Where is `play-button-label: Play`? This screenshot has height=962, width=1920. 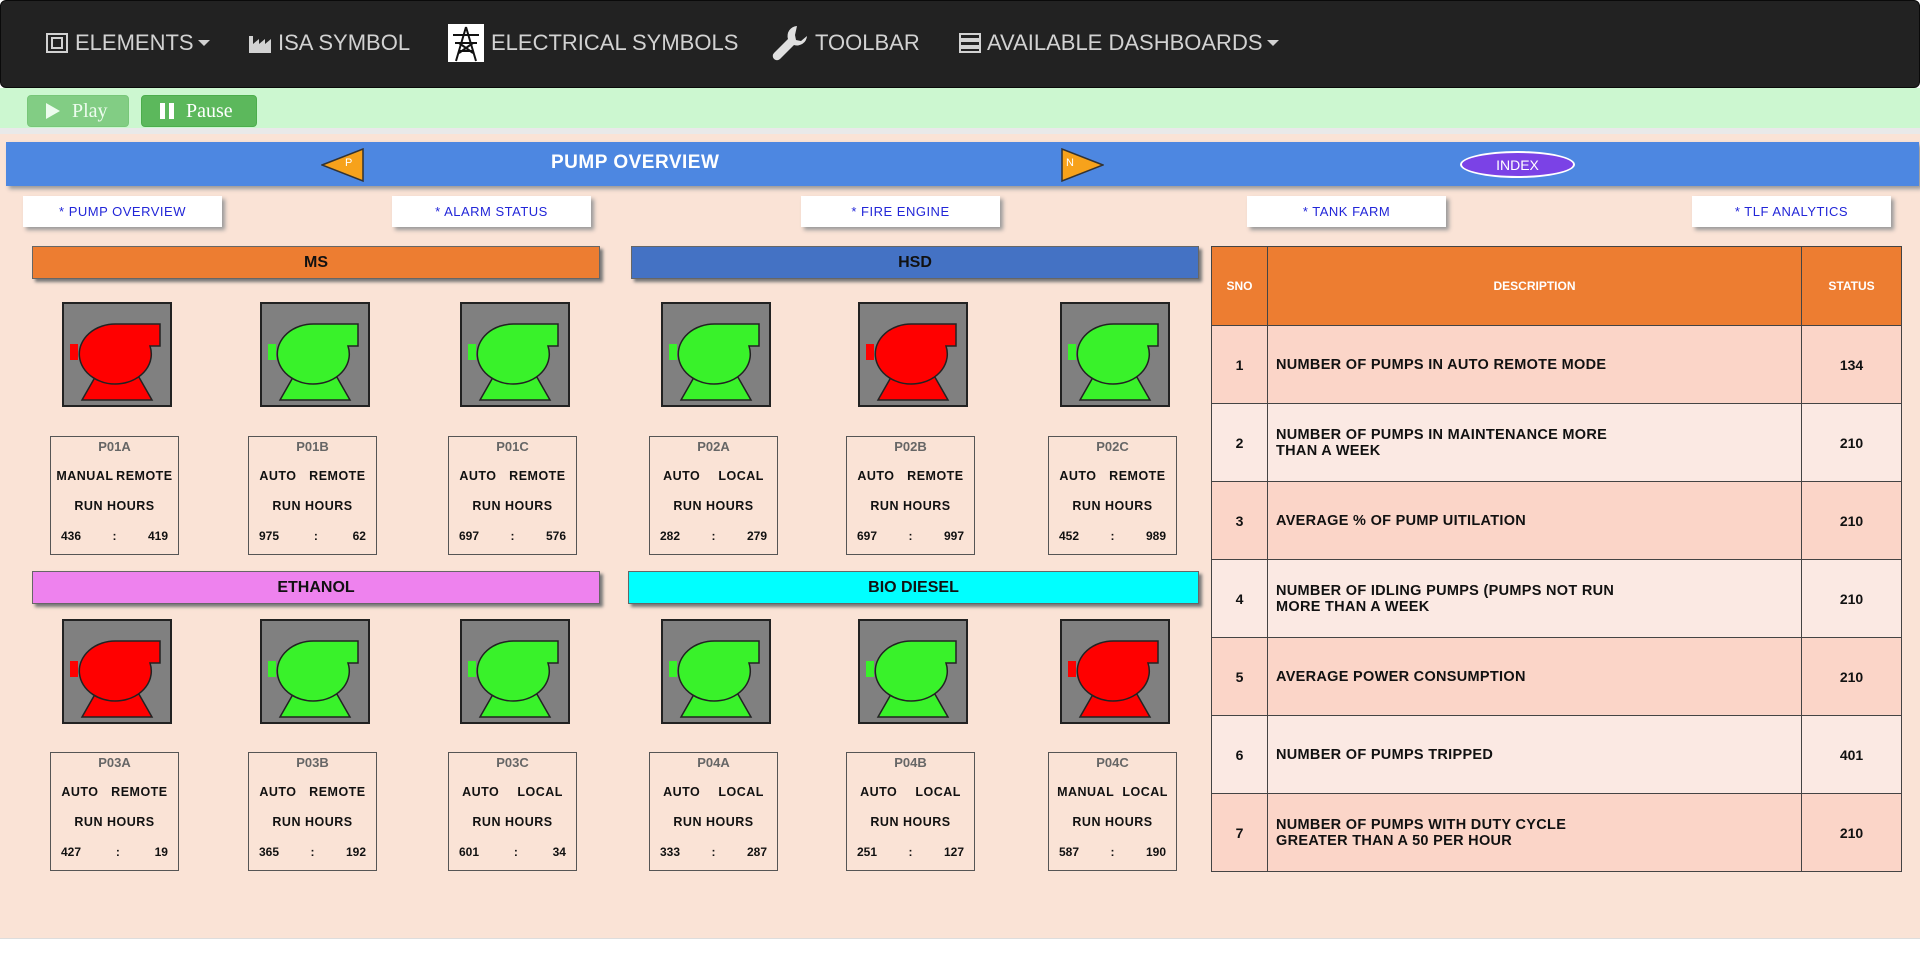 play-button-label: Play is located at coordinates (90, 110).